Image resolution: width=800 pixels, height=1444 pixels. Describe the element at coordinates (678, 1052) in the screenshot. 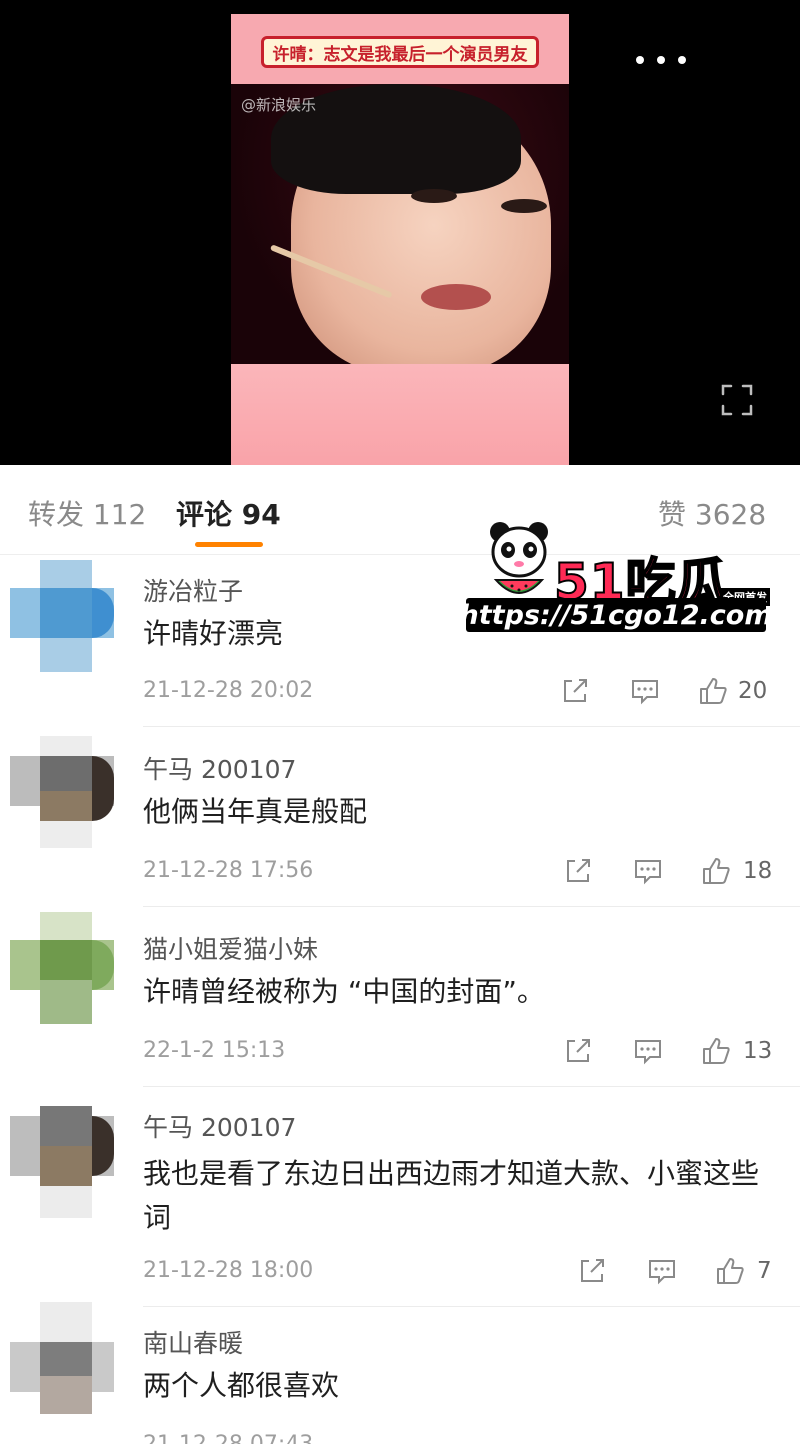

I see `comment-actions: 13` at that location.